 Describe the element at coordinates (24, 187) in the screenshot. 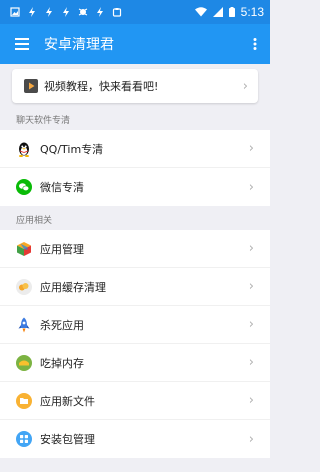

I see `wechat-icon` at that location.